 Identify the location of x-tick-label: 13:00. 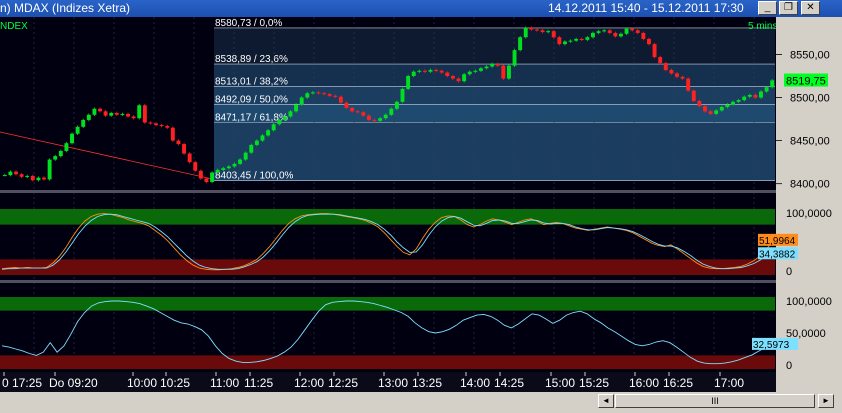
(393, 383).